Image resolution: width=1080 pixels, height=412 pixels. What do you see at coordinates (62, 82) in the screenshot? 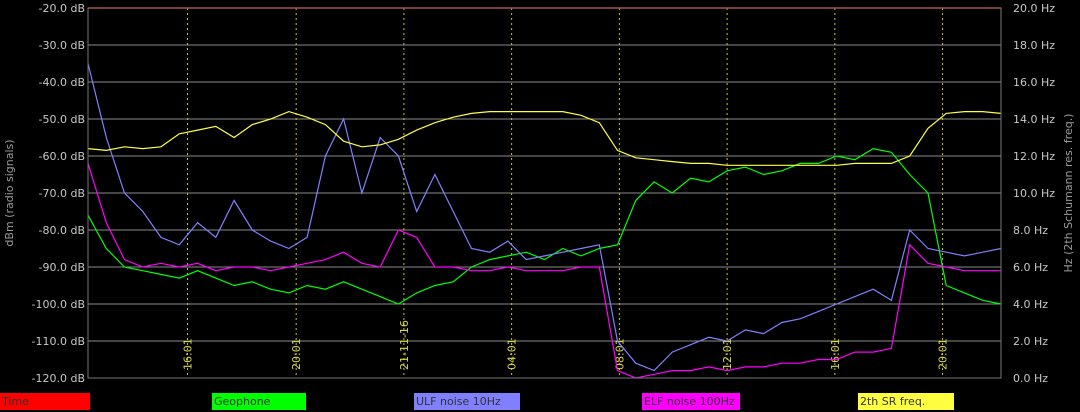
I see `y-tick-label-left: -40.0 dB` at bounding box center [62, 82].